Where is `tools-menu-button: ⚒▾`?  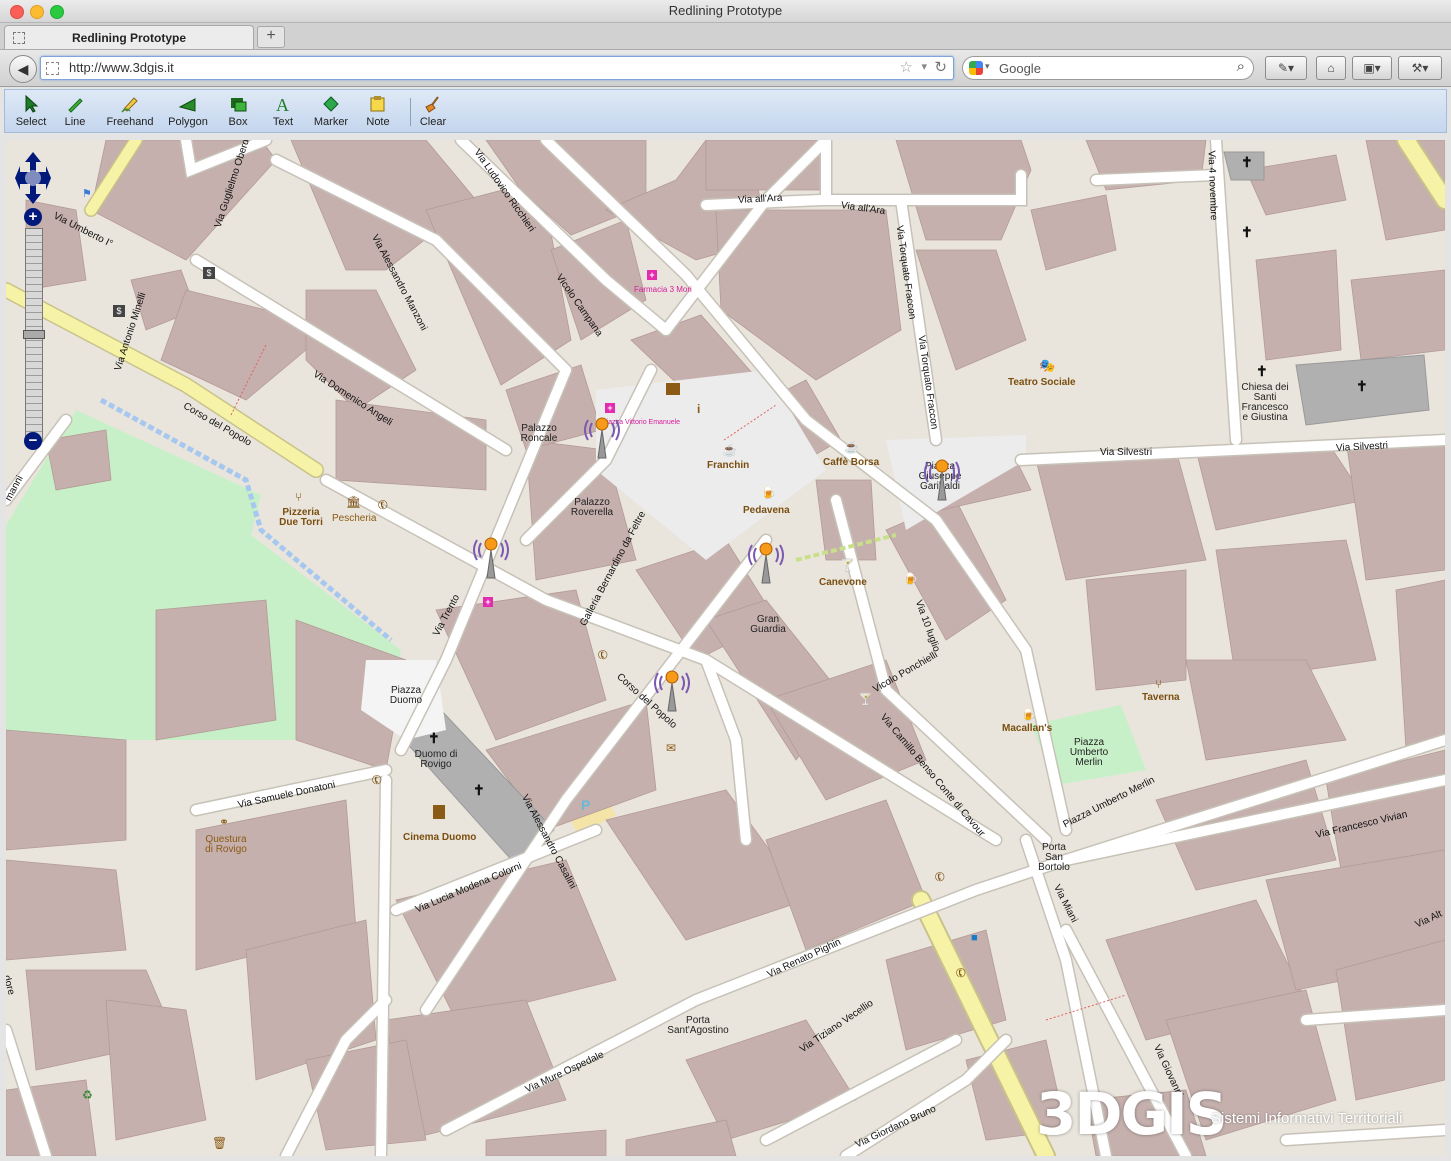 tools-menu-button: ⚒▾ is located at coordinates (1420, 68).